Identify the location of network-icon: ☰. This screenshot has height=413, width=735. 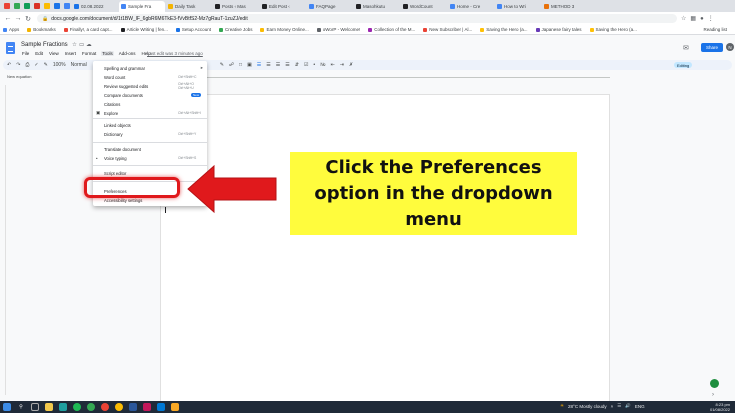
(619, 406).